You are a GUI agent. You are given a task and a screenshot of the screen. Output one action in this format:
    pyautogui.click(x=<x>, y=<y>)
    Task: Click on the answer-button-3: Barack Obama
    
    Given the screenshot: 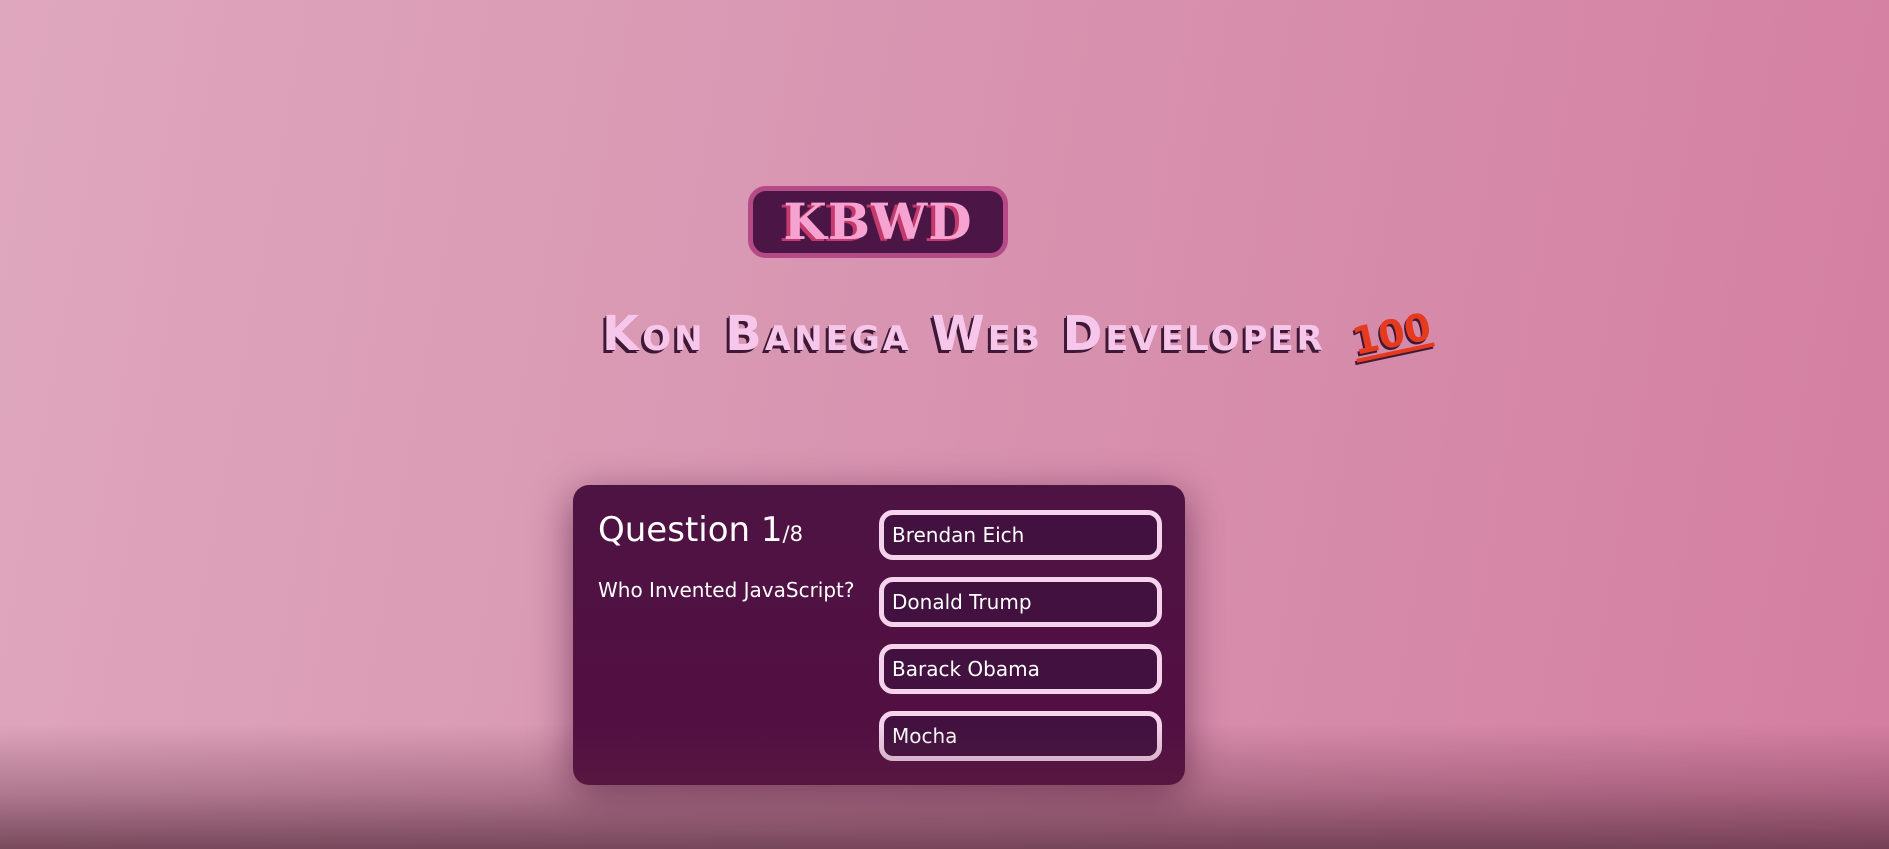 What is the action you would take?
    pyautogui.click(x=1020, y=669)
    